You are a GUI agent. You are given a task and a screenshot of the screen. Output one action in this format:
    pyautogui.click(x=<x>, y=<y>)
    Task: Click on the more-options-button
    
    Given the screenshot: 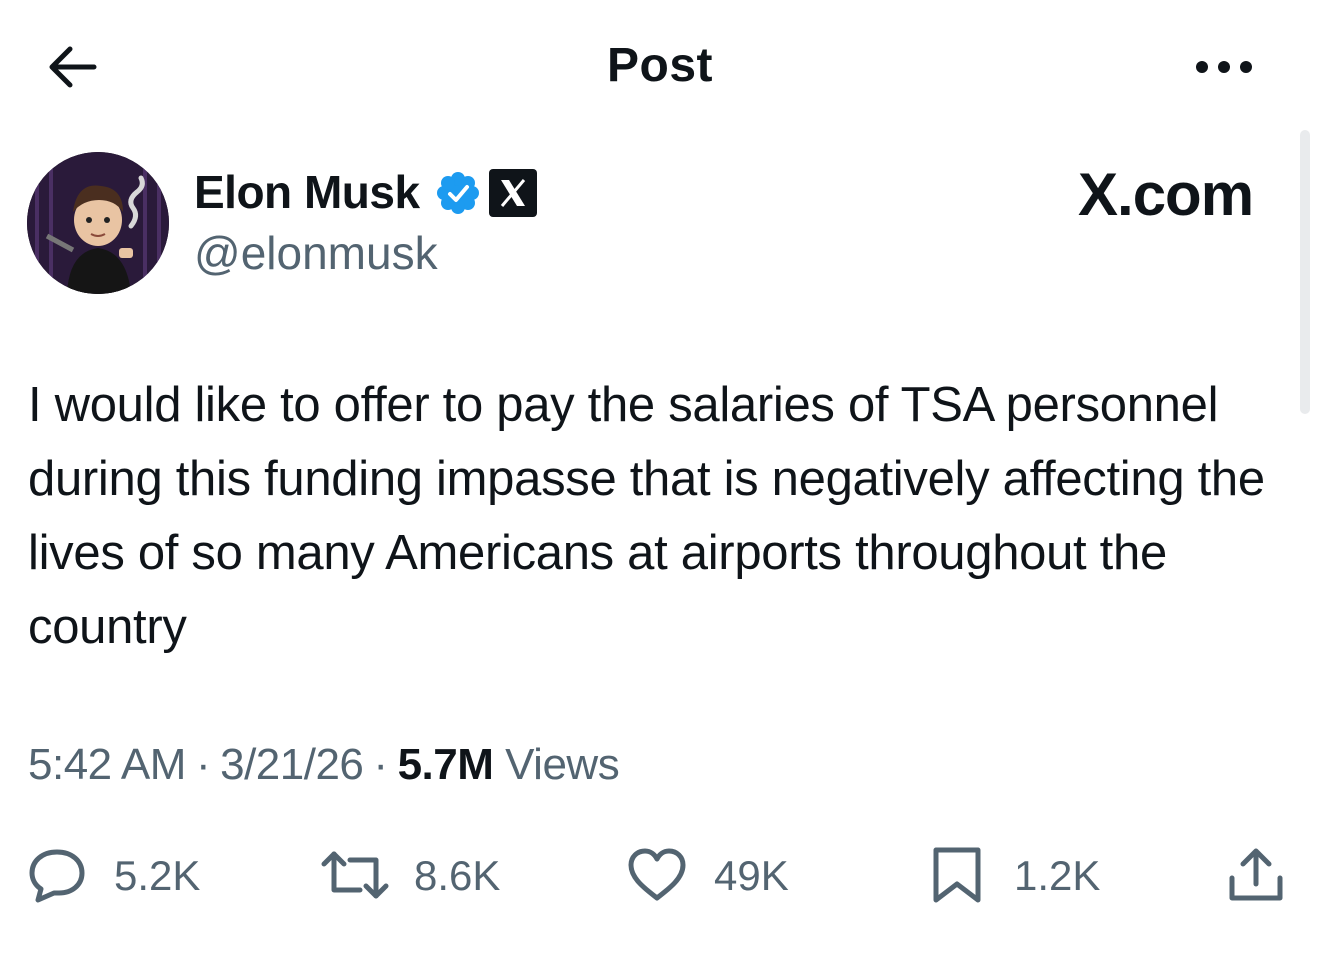 What is the action you would take?
    pyautogui.click(x=1224, y=67)
    